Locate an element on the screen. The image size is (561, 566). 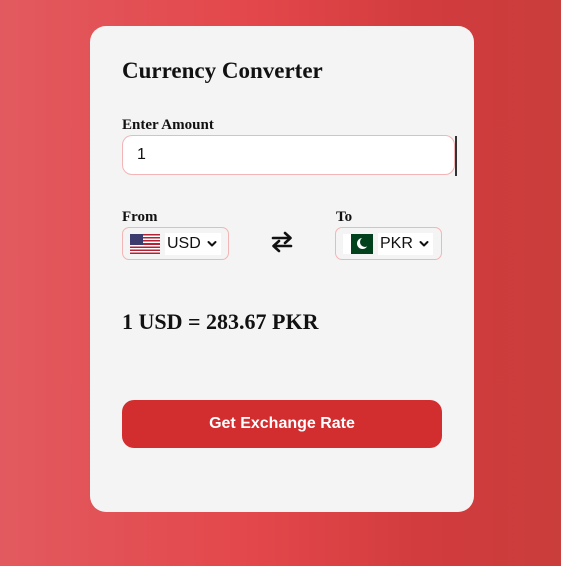
from-currency-select: USD is located at coordinates (175, 243).